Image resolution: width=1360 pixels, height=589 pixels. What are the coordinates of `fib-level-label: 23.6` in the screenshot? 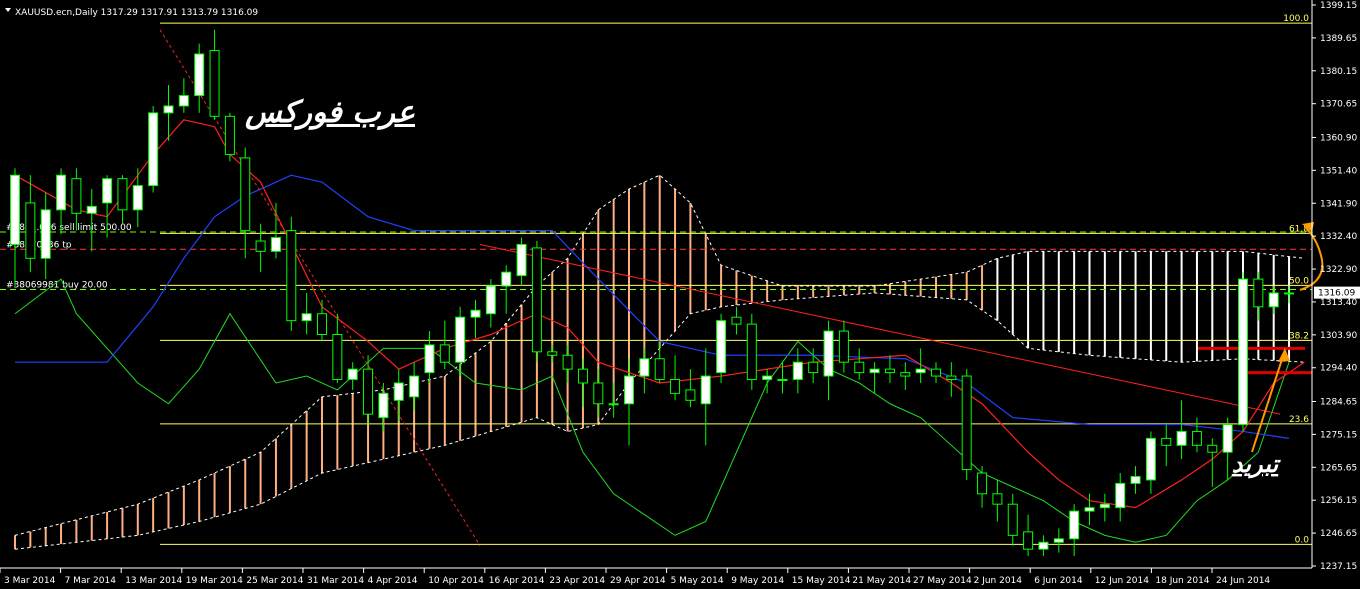 It's located at (1299, 420).